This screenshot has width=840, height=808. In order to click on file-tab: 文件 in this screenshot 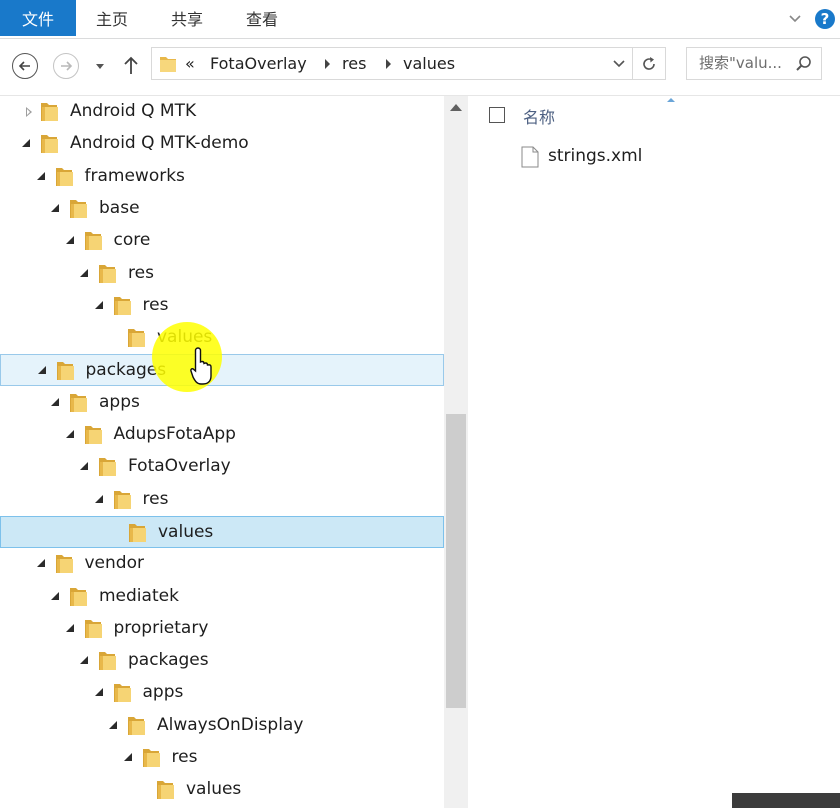, I will do `click(38, 18)`.